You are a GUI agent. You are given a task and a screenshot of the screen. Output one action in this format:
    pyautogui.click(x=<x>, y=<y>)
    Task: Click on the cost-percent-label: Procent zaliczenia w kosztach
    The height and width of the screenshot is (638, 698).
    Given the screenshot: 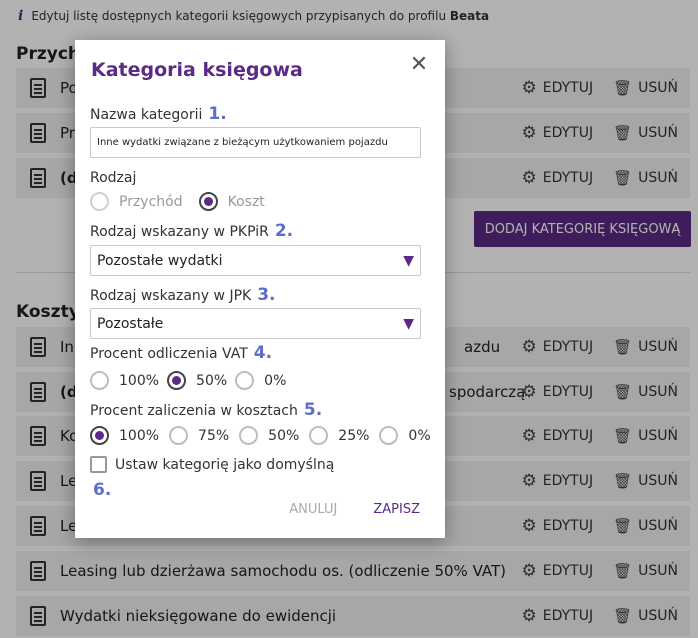 What is the action you would take?
    pyautogui.click(x=194, y=411)
    